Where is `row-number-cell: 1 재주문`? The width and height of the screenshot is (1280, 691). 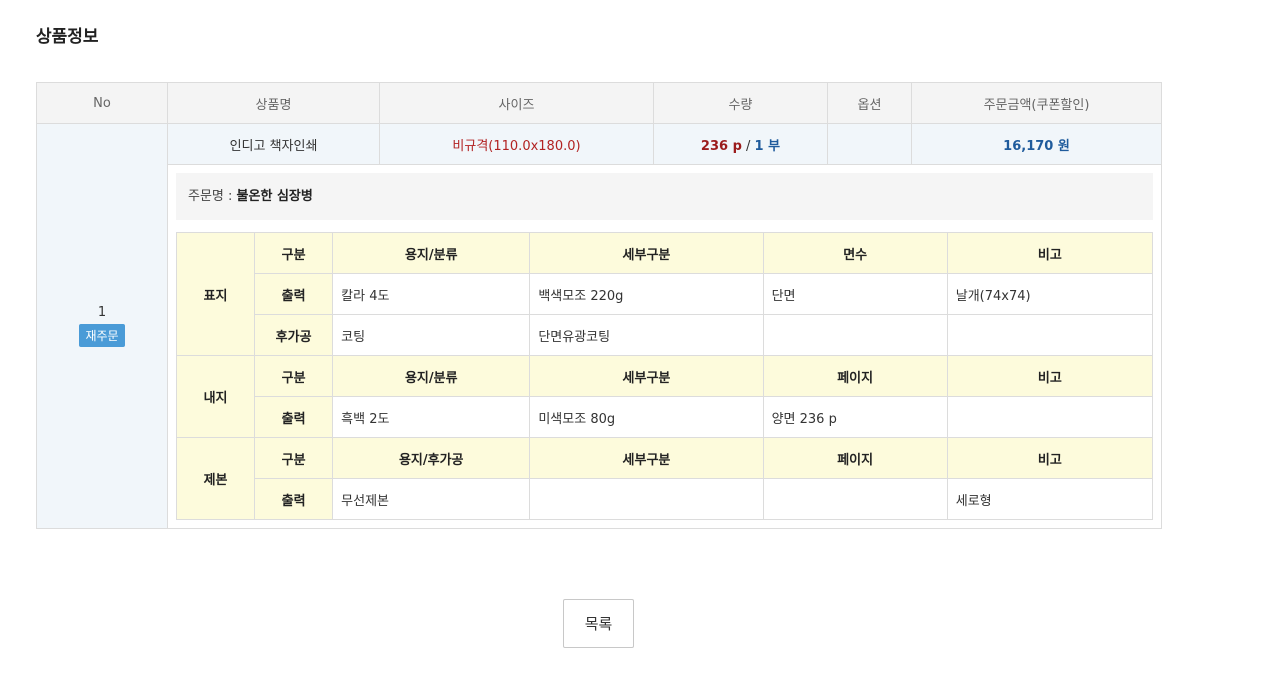 row-number-cell: 1 재주문 is located at coordinates (102, 326).